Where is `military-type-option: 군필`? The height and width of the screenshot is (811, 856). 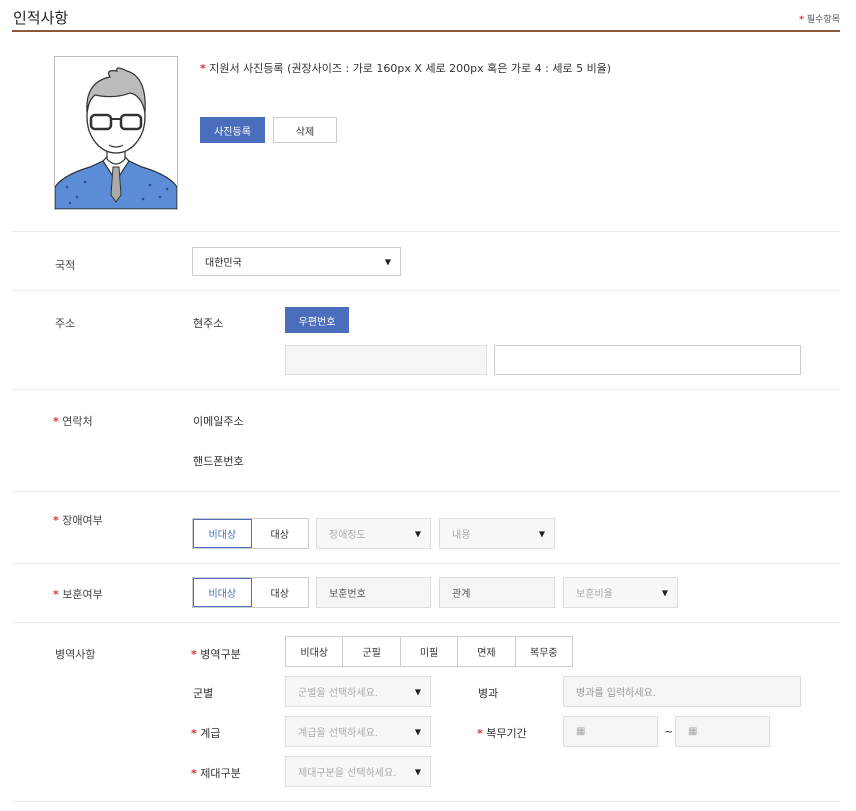
military-type-option: 군필 is located at coordinates (372, 651).